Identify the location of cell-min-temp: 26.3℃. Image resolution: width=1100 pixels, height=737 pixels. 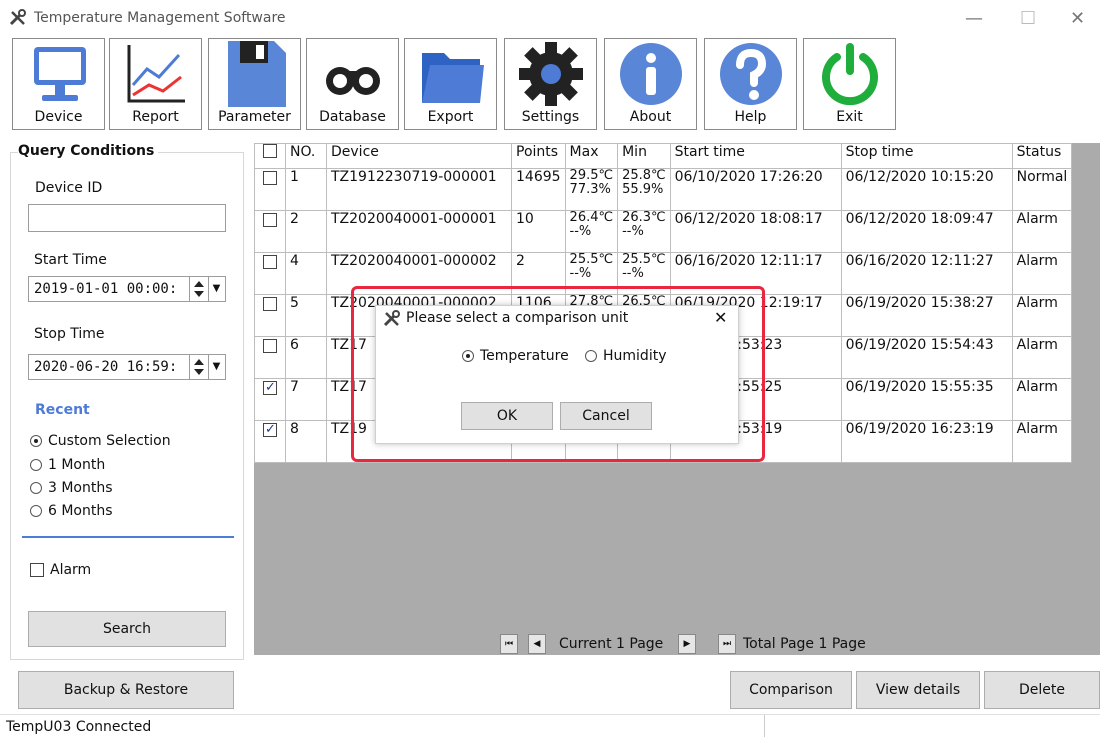
(644, 217).